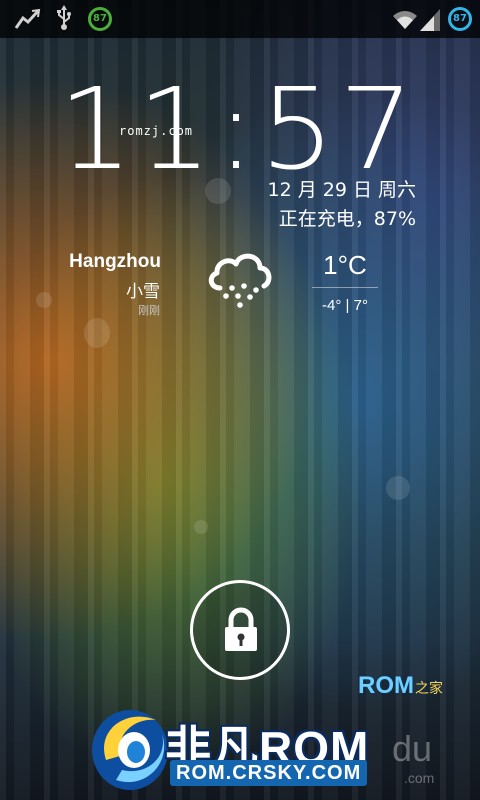 Image resolution: width=480 pixels, height=800 pixels. Describe the element at coordinates (237, 129) in the screenshot. I see `lockscreen-clock: 11:57` at that location.